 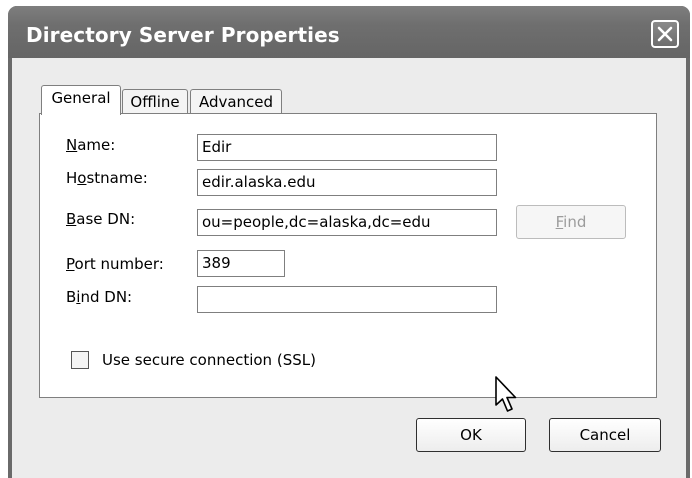 I want to click on tab-general-label: General, so click(x=81, y=98).